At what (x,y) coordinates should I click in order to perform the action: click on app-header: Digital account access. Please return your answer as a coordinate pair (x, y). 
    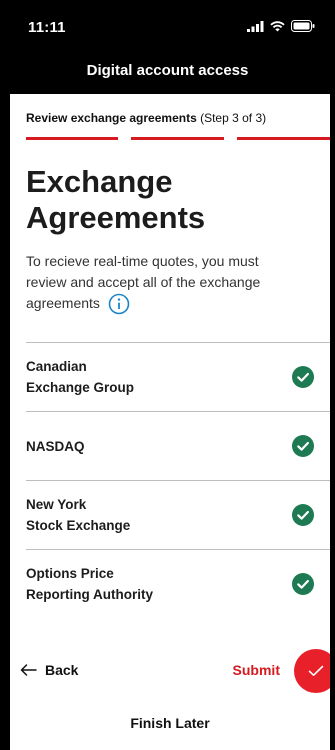
    Looking at the image, I should click on (167, 70).